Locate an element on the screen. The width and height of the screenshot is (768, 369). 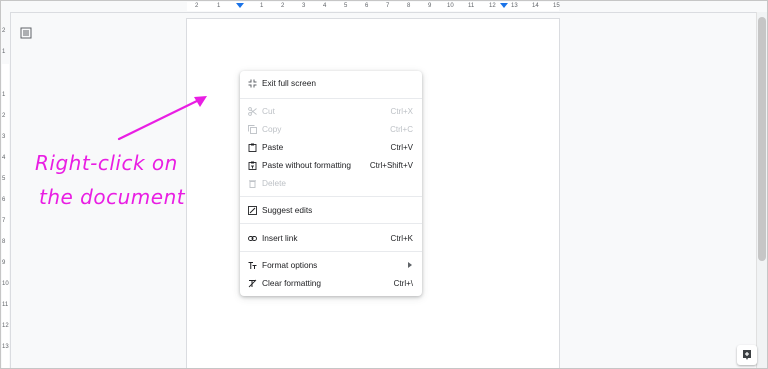
menu-item-insert-link: Insert link Ctrl+K is located at coordinates (331, 238).